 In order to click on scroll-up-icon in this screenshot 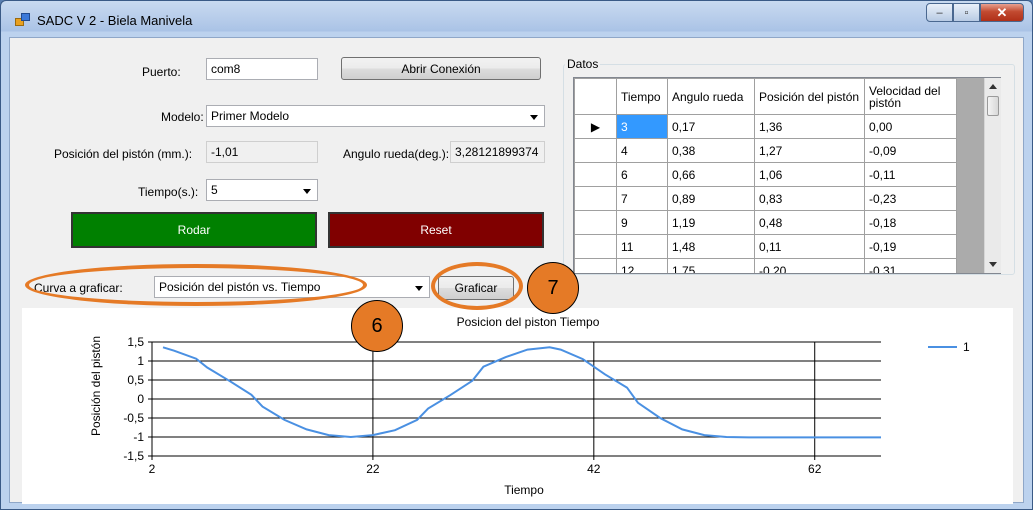, I will do `click(993, 86)`.